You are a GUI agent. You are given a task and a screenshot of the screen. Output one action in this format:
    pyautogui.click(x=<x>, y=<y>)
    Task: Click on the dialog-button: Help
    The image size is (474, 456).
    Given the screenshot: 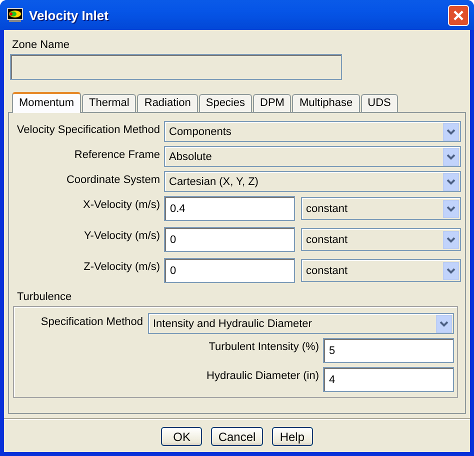 What is the action you would take?
    pyautogui.click(x=292, y=436)
    